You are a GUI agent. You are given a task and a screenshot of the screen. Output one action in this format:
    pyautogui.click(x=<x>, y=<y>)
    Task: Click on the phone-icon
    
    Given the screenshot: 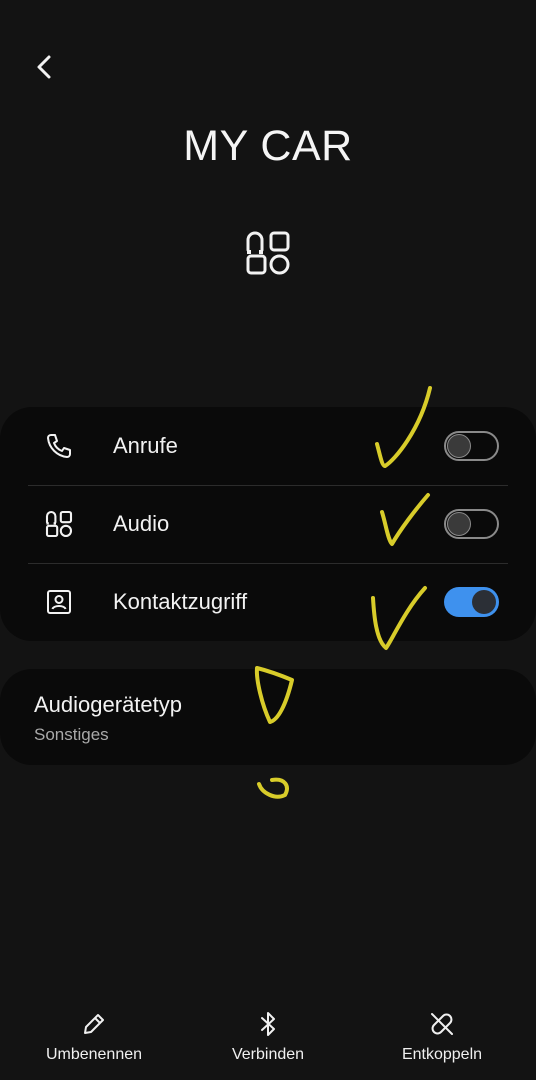 What is the action you would take?
    pyautogui.click(x=59, y=446)
    